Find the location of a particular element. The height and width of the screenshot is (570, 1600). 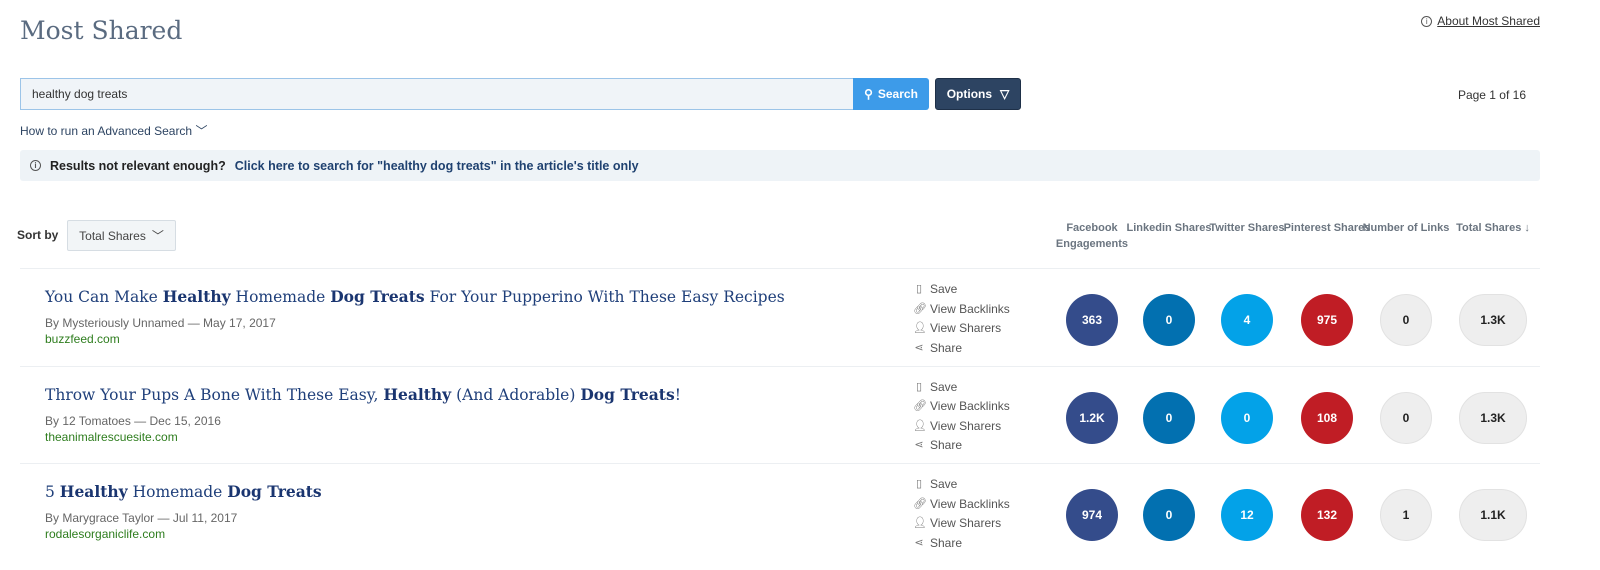

pinterest-count: 132 is located at coordinates (1327, 515).